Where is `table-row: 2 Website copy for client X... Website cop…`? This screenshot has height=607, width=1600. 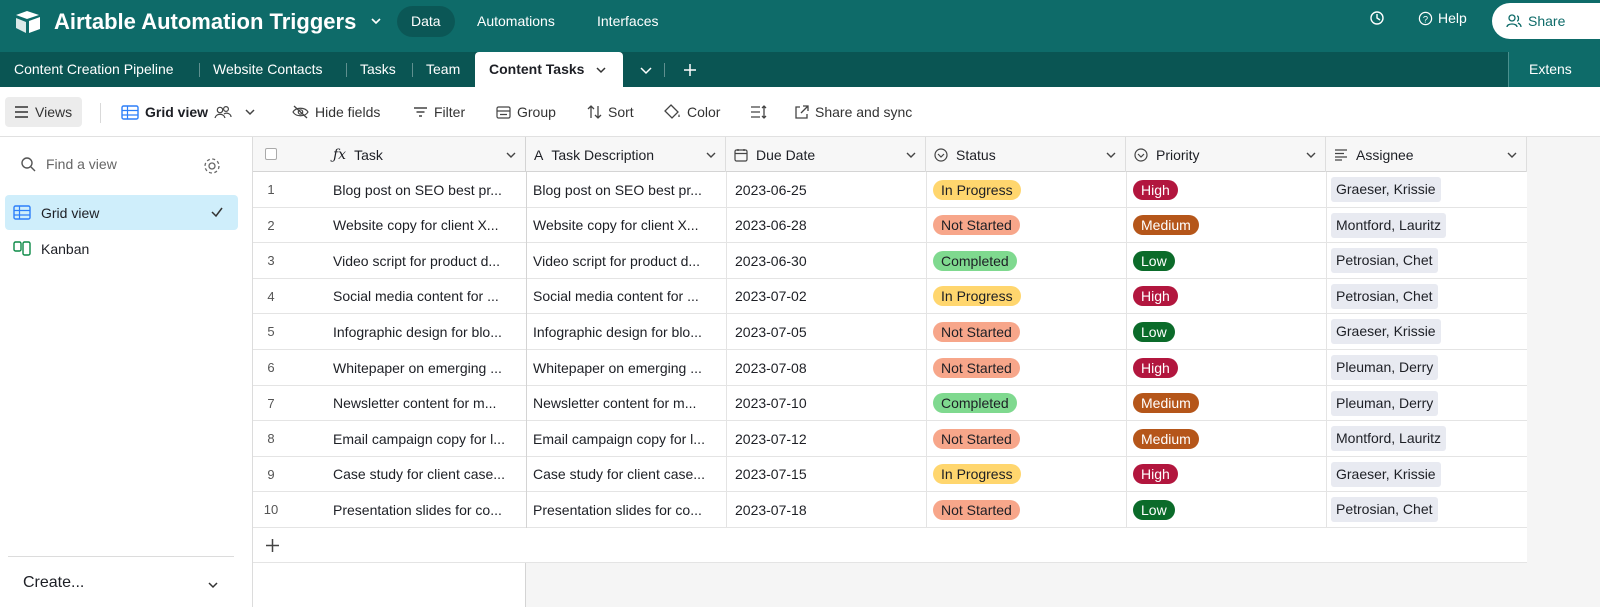
table-row: 2 Website copy for client X... Website cop… is located at coordinates (890, 225).